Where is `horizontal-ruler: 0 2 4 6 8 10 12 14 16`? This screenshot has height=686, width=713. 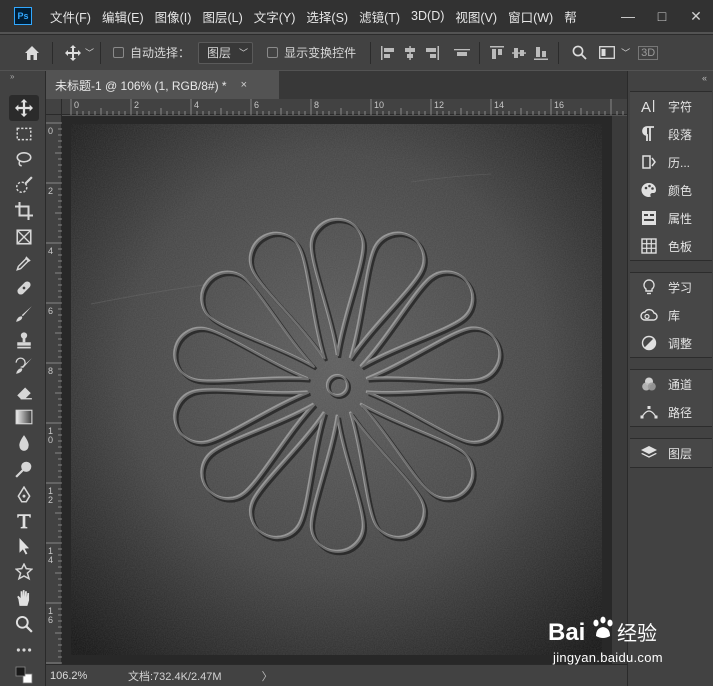
horizontal-ruler: 0 2 4 6 8 10 12 14 16 is located at coordinates (344, 107).